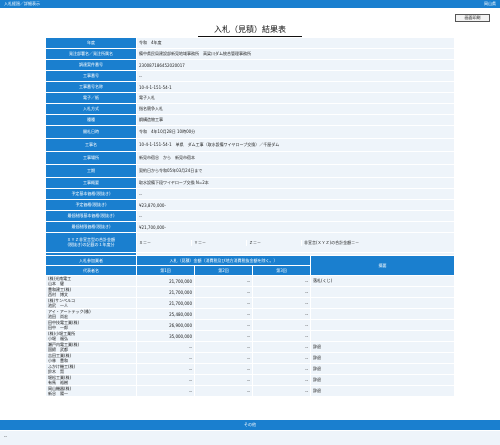 Image resolution: width=500 pixels, height=445 pixels. I want to click on info-label: 工事概要, so click(91, 183).